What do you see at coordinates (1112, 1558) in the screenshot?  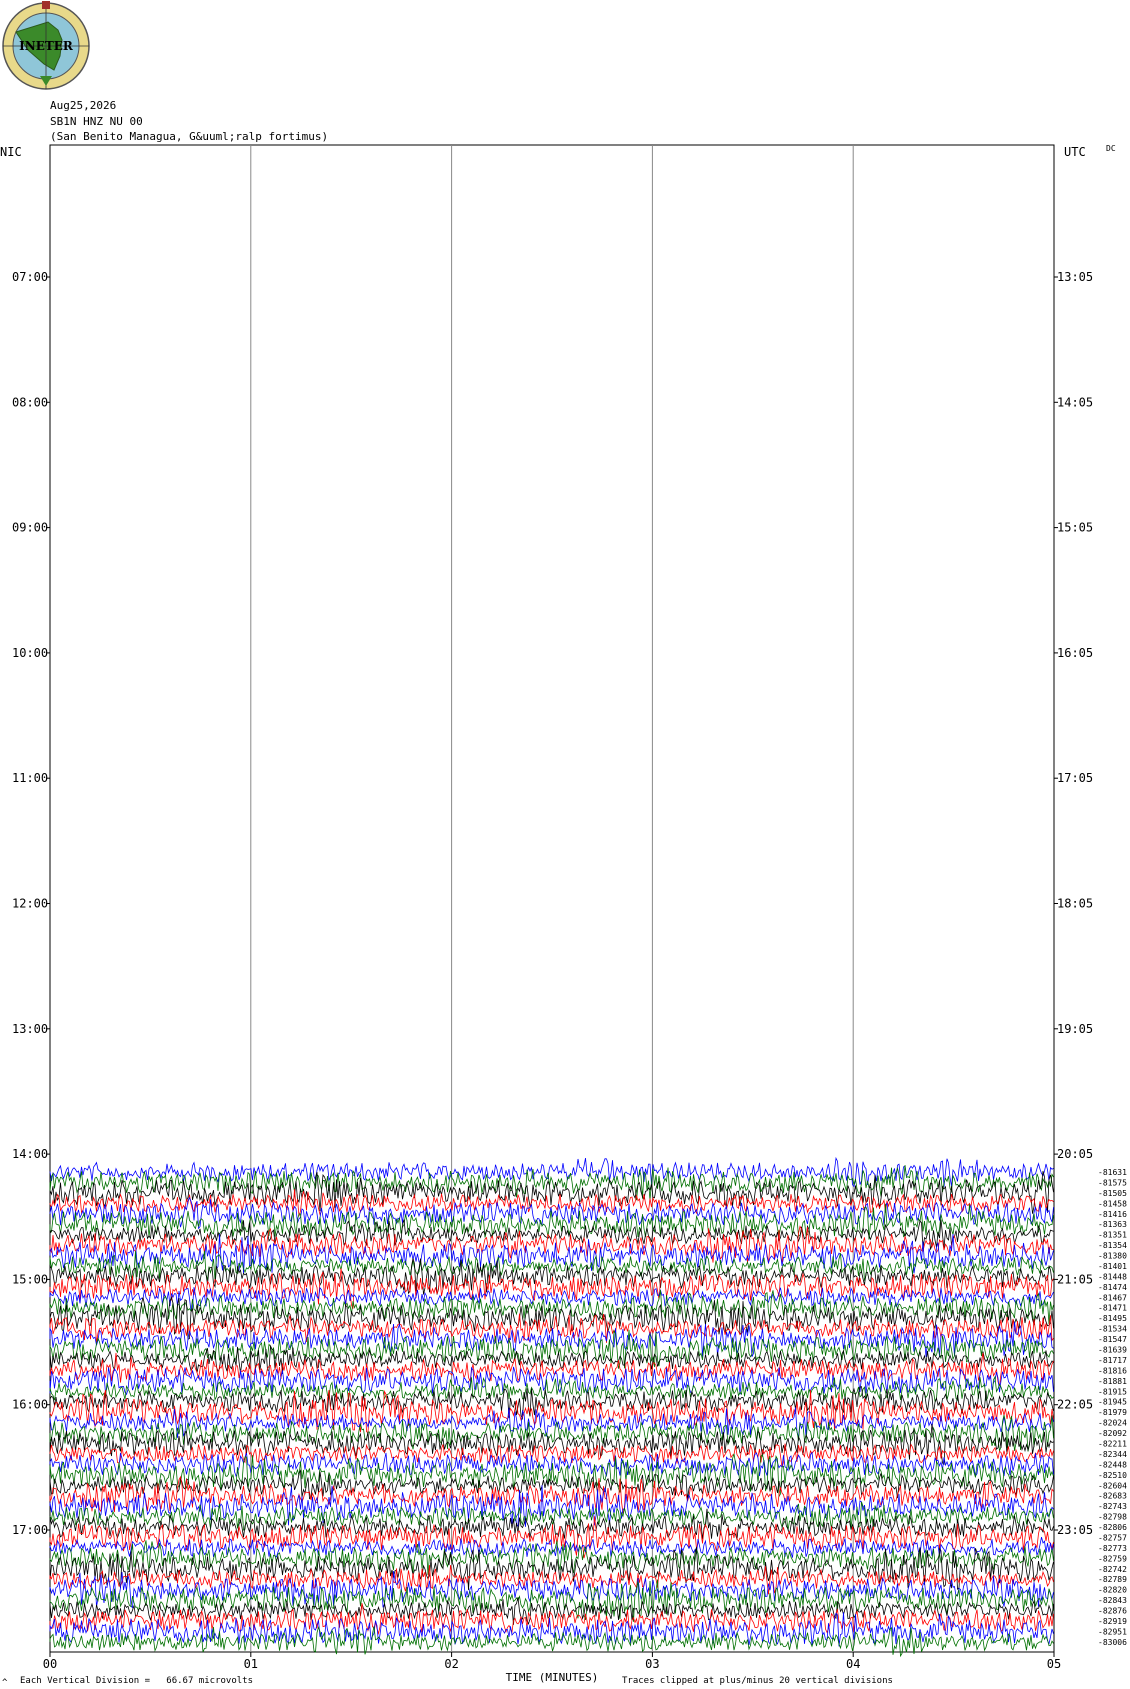 I see `trace-offset-label: -82759` at bounding box center [1112, 1558].